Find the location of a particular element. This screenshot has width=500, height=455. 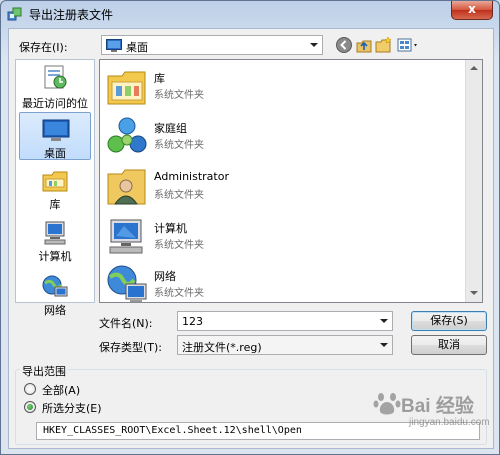

places-bar: 最近访问的位置 桌面 库 is located at coordinates (55, 188).